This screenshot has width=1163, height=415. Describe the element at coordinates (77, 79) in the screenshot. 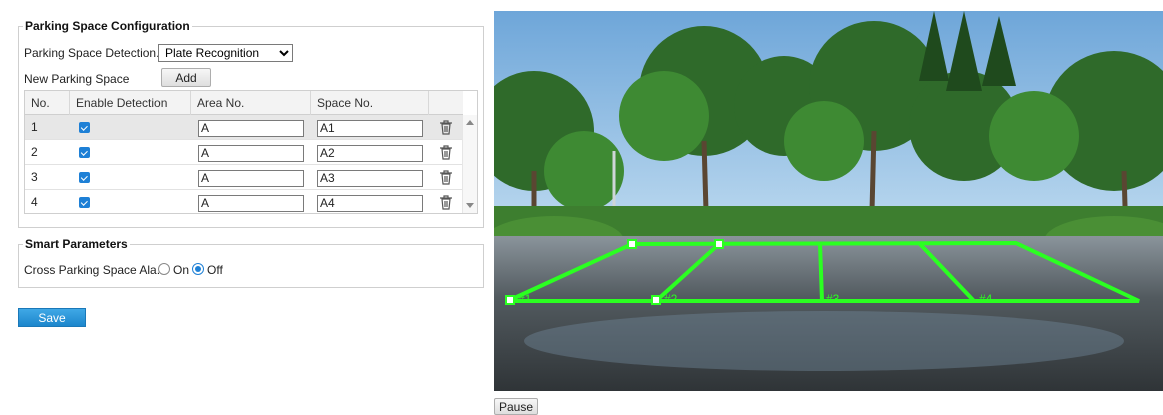

I see `new-space-label: New Parking Space` at that location.